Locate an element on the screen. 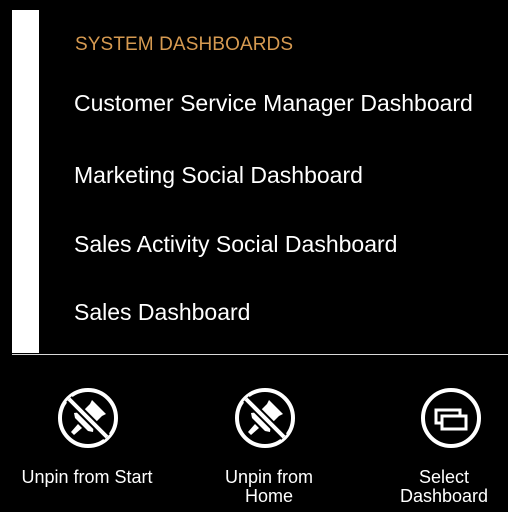  select-dashboard-label-line2: Dashboard is located at coordinates (444, 496).